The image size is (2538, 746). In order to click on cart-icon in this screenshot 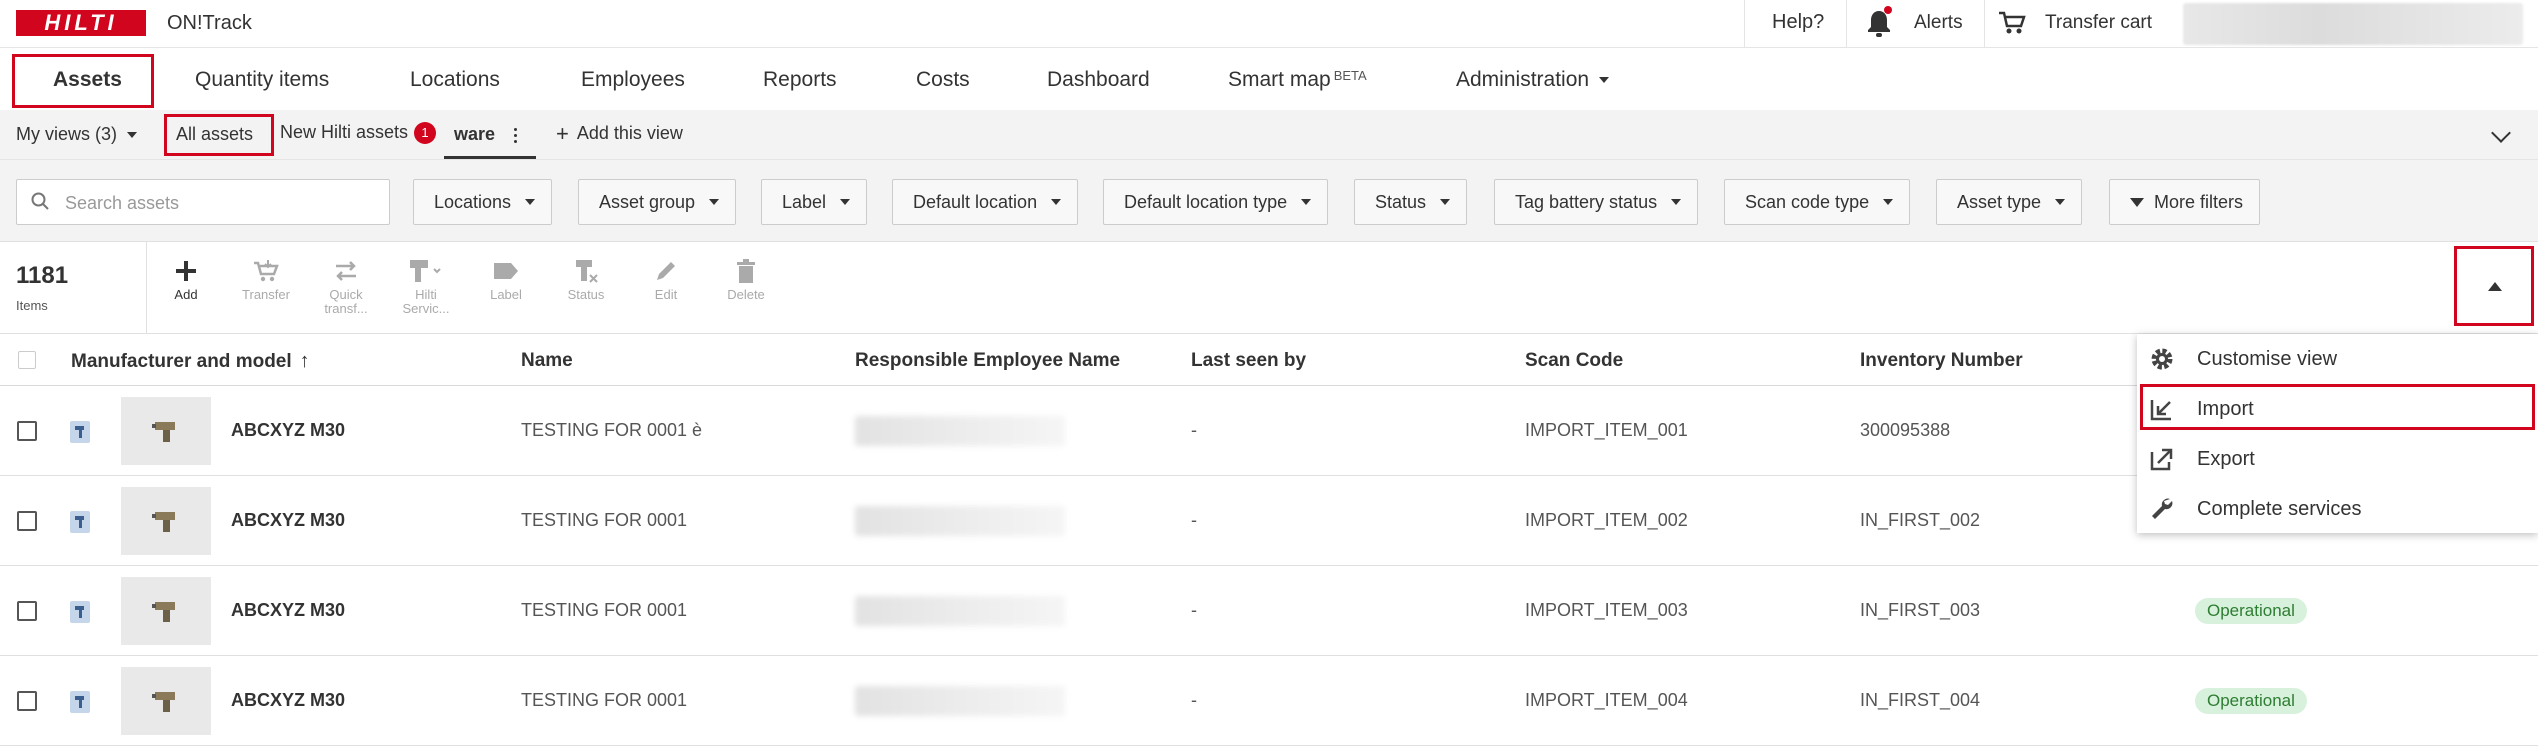, I will do `click(2012, 23)`.